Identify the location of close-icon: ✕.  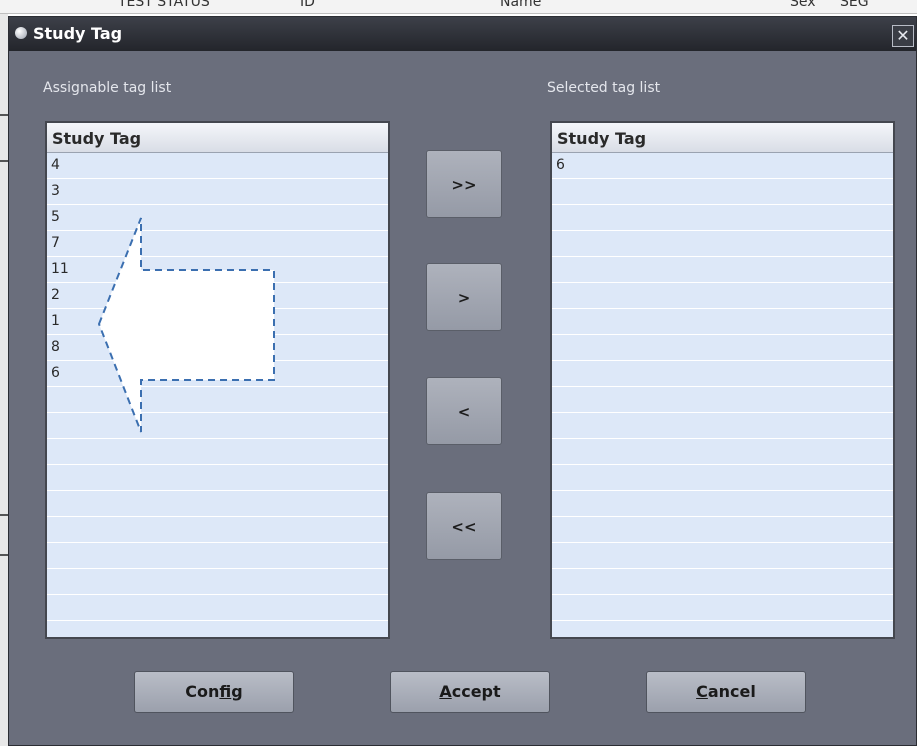
(903, 35).